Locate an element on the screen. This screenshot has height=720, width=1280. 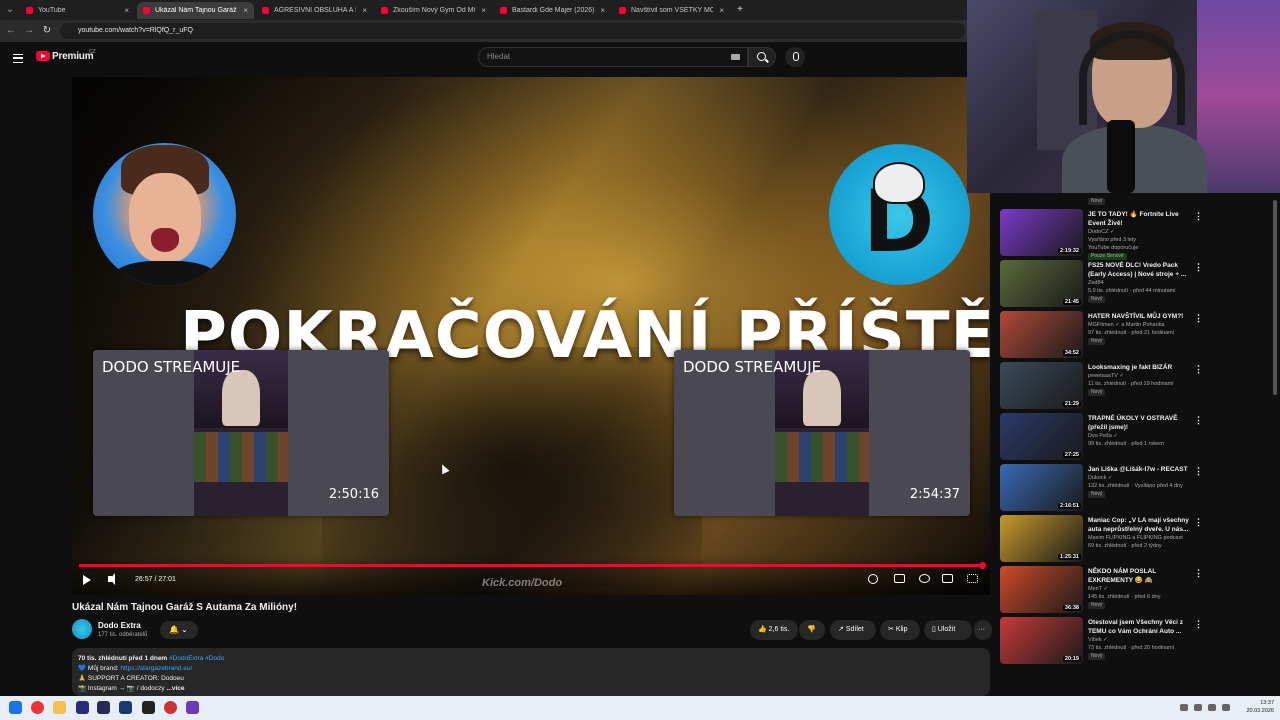
save-button: ▯ Uložit is located at coordinates (948, 630).